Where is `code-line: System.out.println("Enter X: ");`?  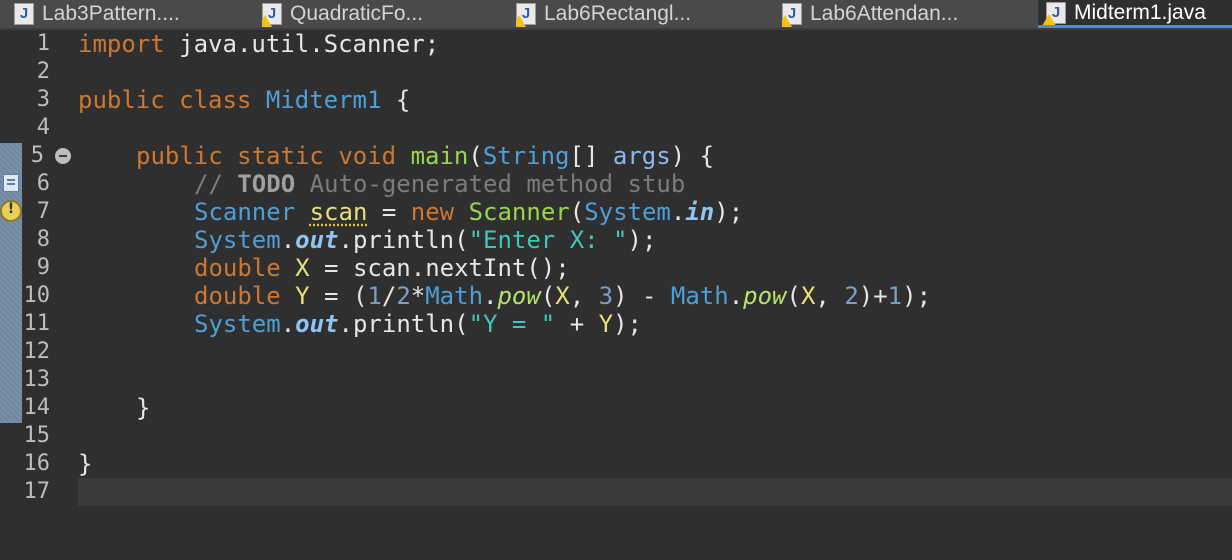
code-line: System.out.println("Enter X: "); is located at coordinates (425, 240).